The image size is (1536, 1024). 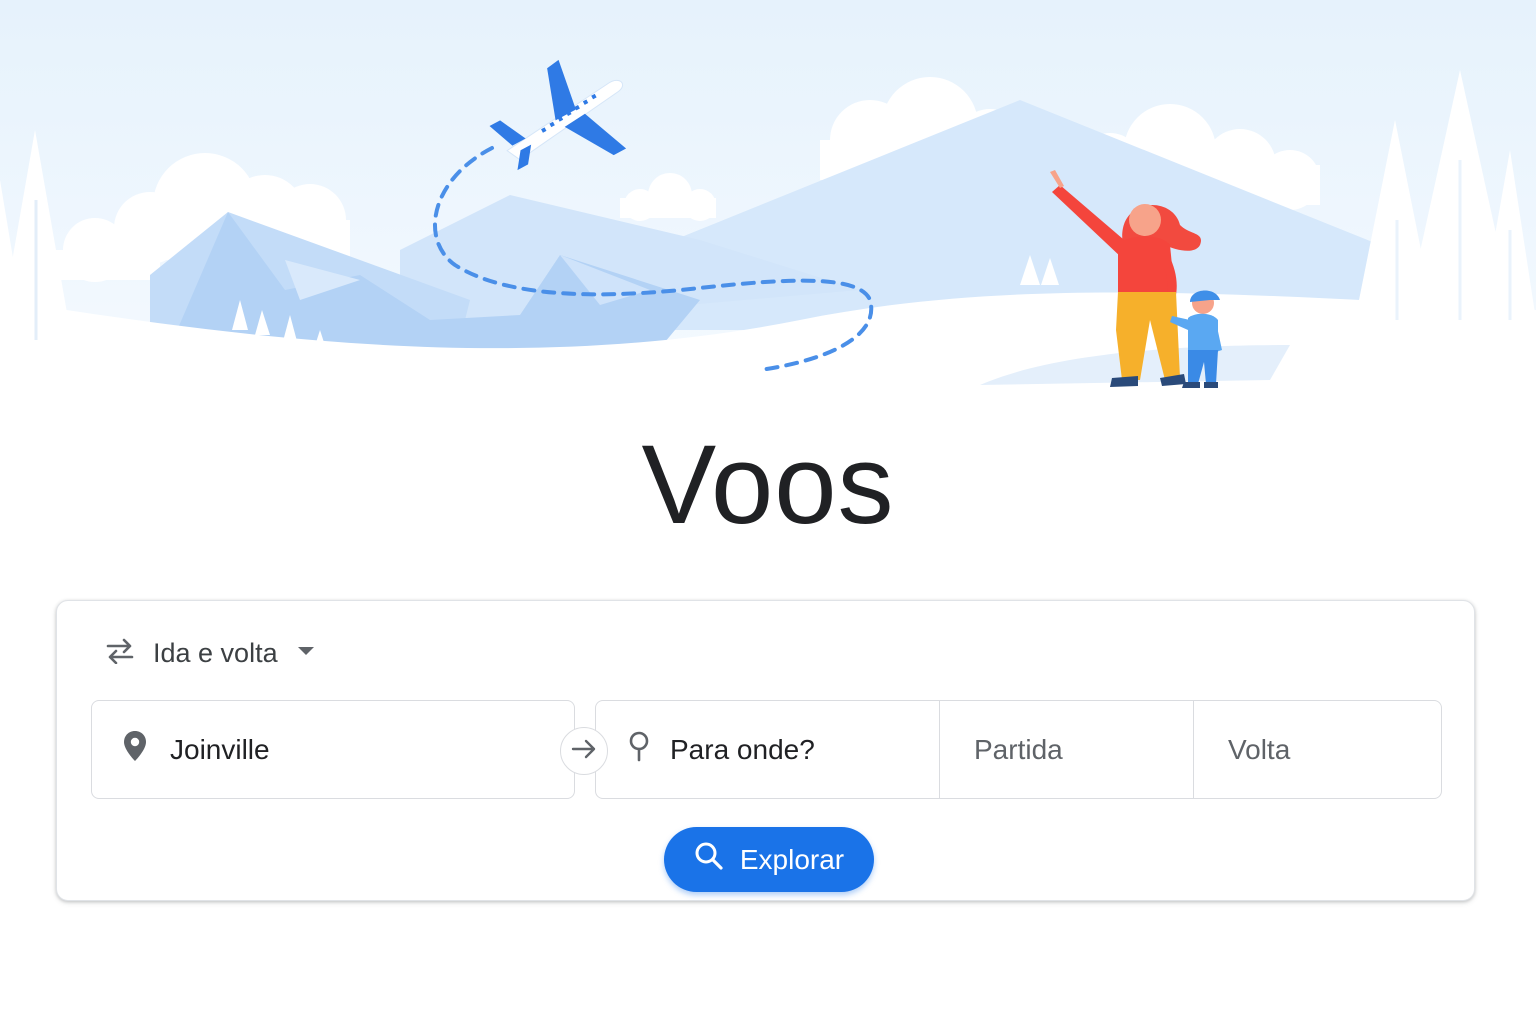 I want to click on explore-button: Explorar, so click(x=769, y=859).